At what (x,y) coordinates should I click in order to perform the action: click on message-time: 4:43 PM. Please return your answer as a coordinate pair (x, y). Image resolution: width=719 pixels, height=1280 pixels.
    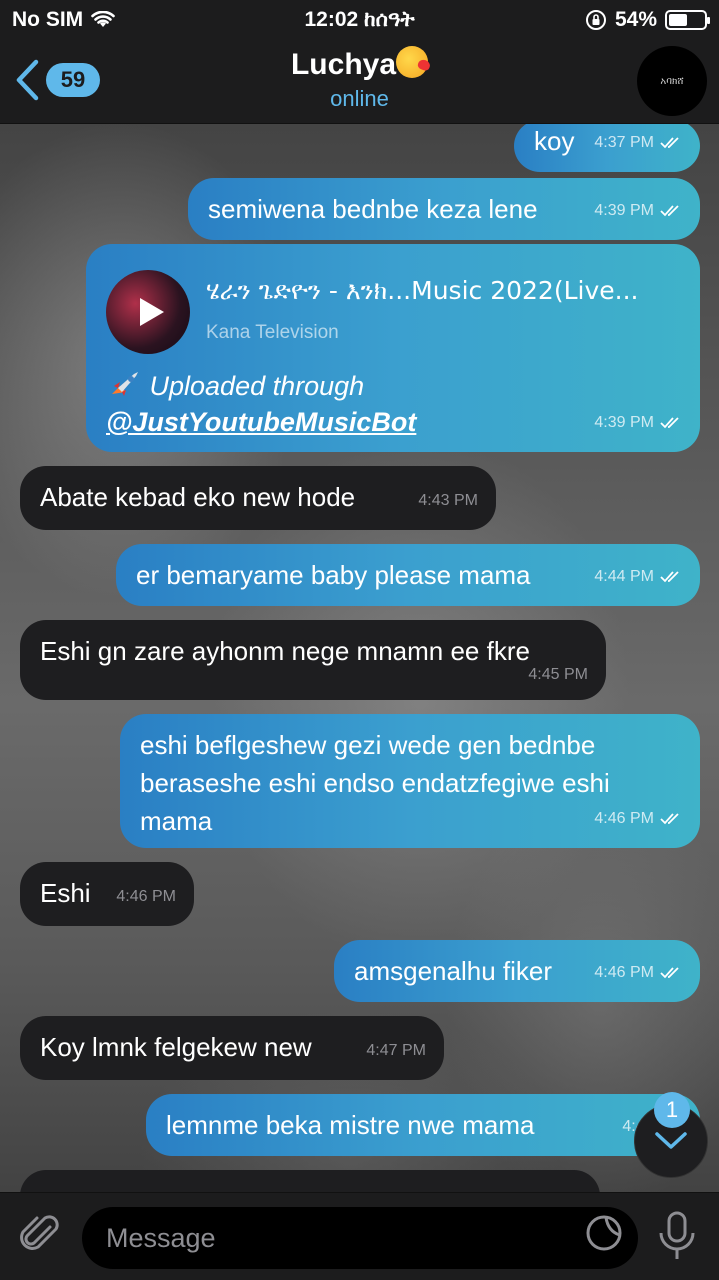
    Looking at the image, I should click on (448, 500).